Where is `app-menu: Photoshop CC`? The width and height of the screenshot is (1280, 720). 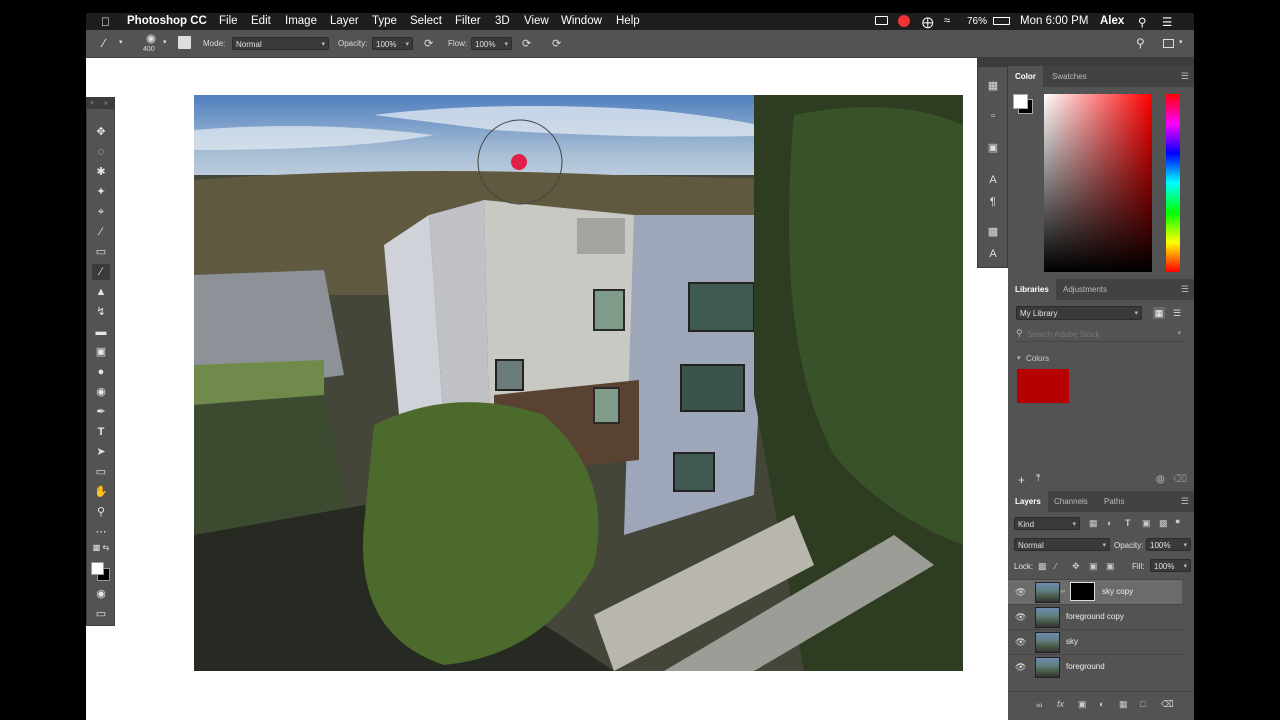
app-menu: Photoshop CC is located at coordinates (167, 21).